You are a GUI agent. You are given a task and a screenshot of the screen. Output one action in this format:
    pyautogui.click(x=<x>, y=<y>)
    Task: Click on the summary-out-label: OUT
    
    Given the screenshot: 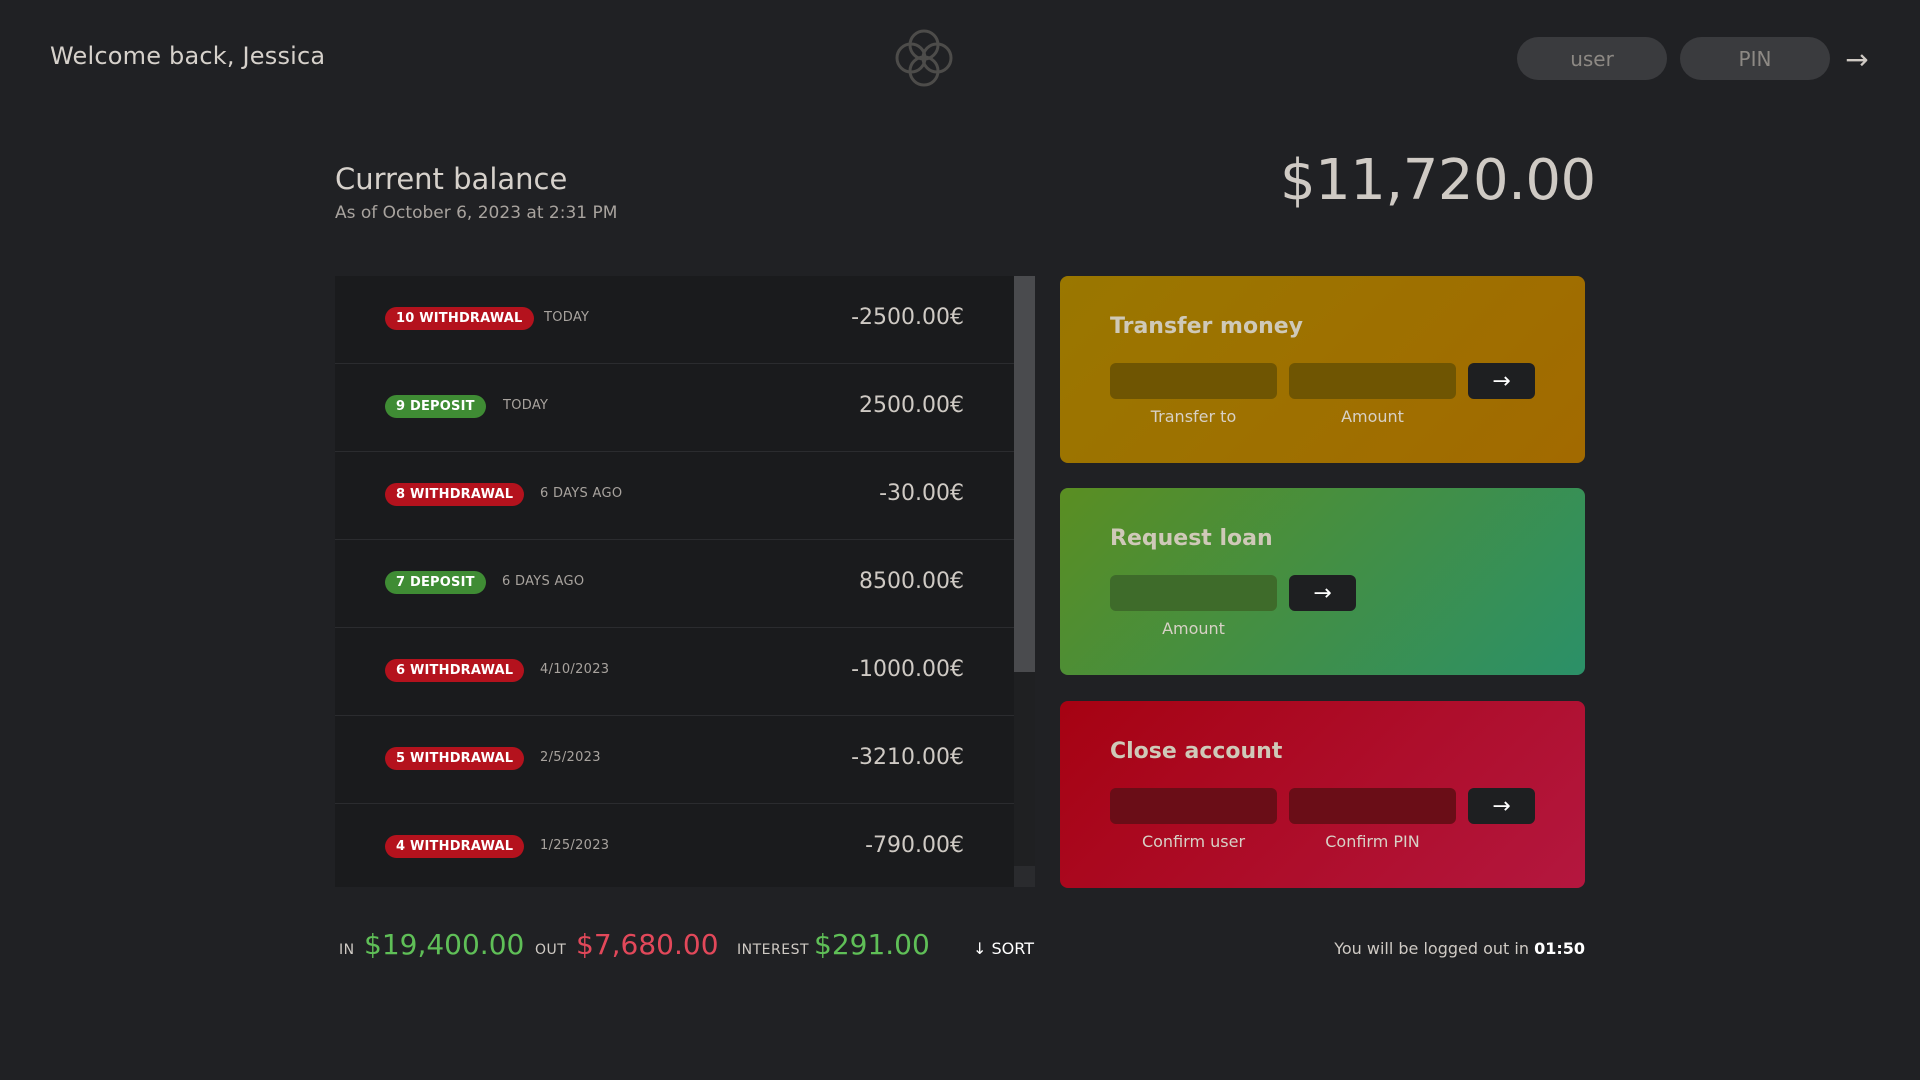 What is the action you would take?
    pyautogui.click(x=551, y=950)
    